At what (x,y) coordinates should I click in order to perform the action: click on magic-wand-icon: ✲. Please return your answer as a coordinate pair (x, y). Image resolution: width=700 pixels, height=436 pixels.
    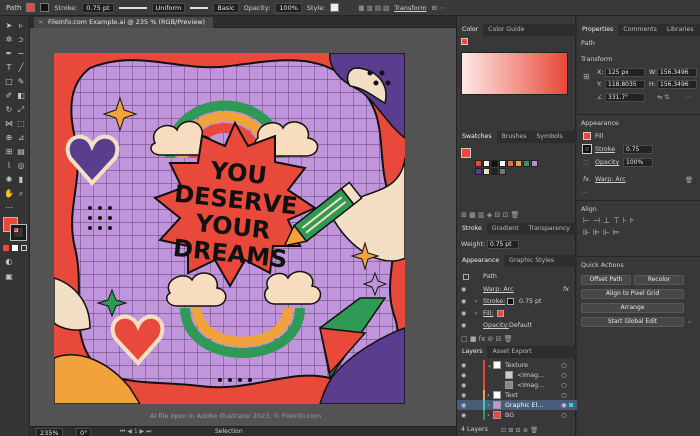
    Looking at the image, I should click on (9, 40).